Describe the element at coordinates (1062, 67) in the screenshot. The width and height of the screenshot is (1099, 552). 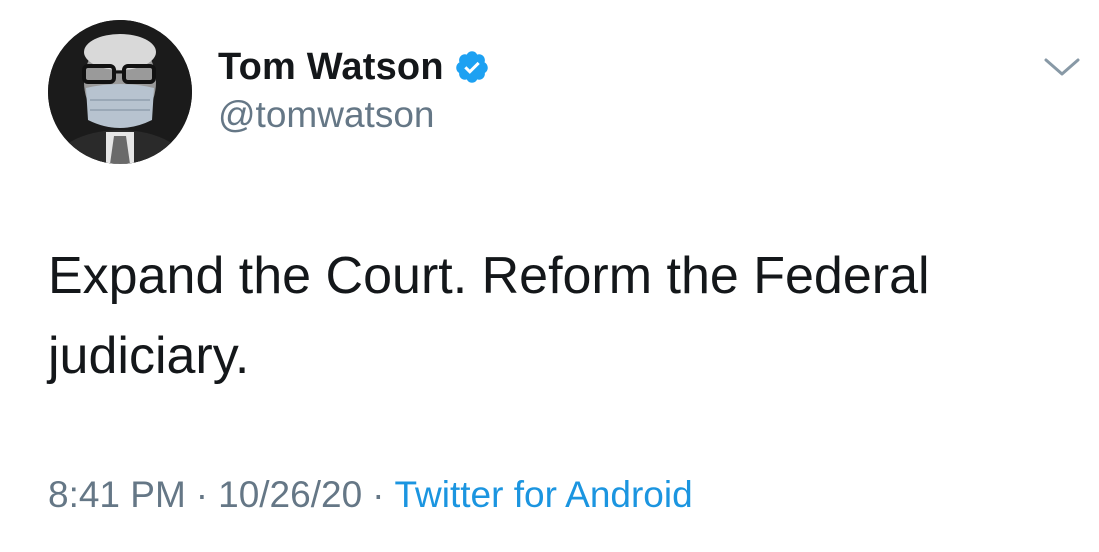
I see `chevron-down-icon` at that location.